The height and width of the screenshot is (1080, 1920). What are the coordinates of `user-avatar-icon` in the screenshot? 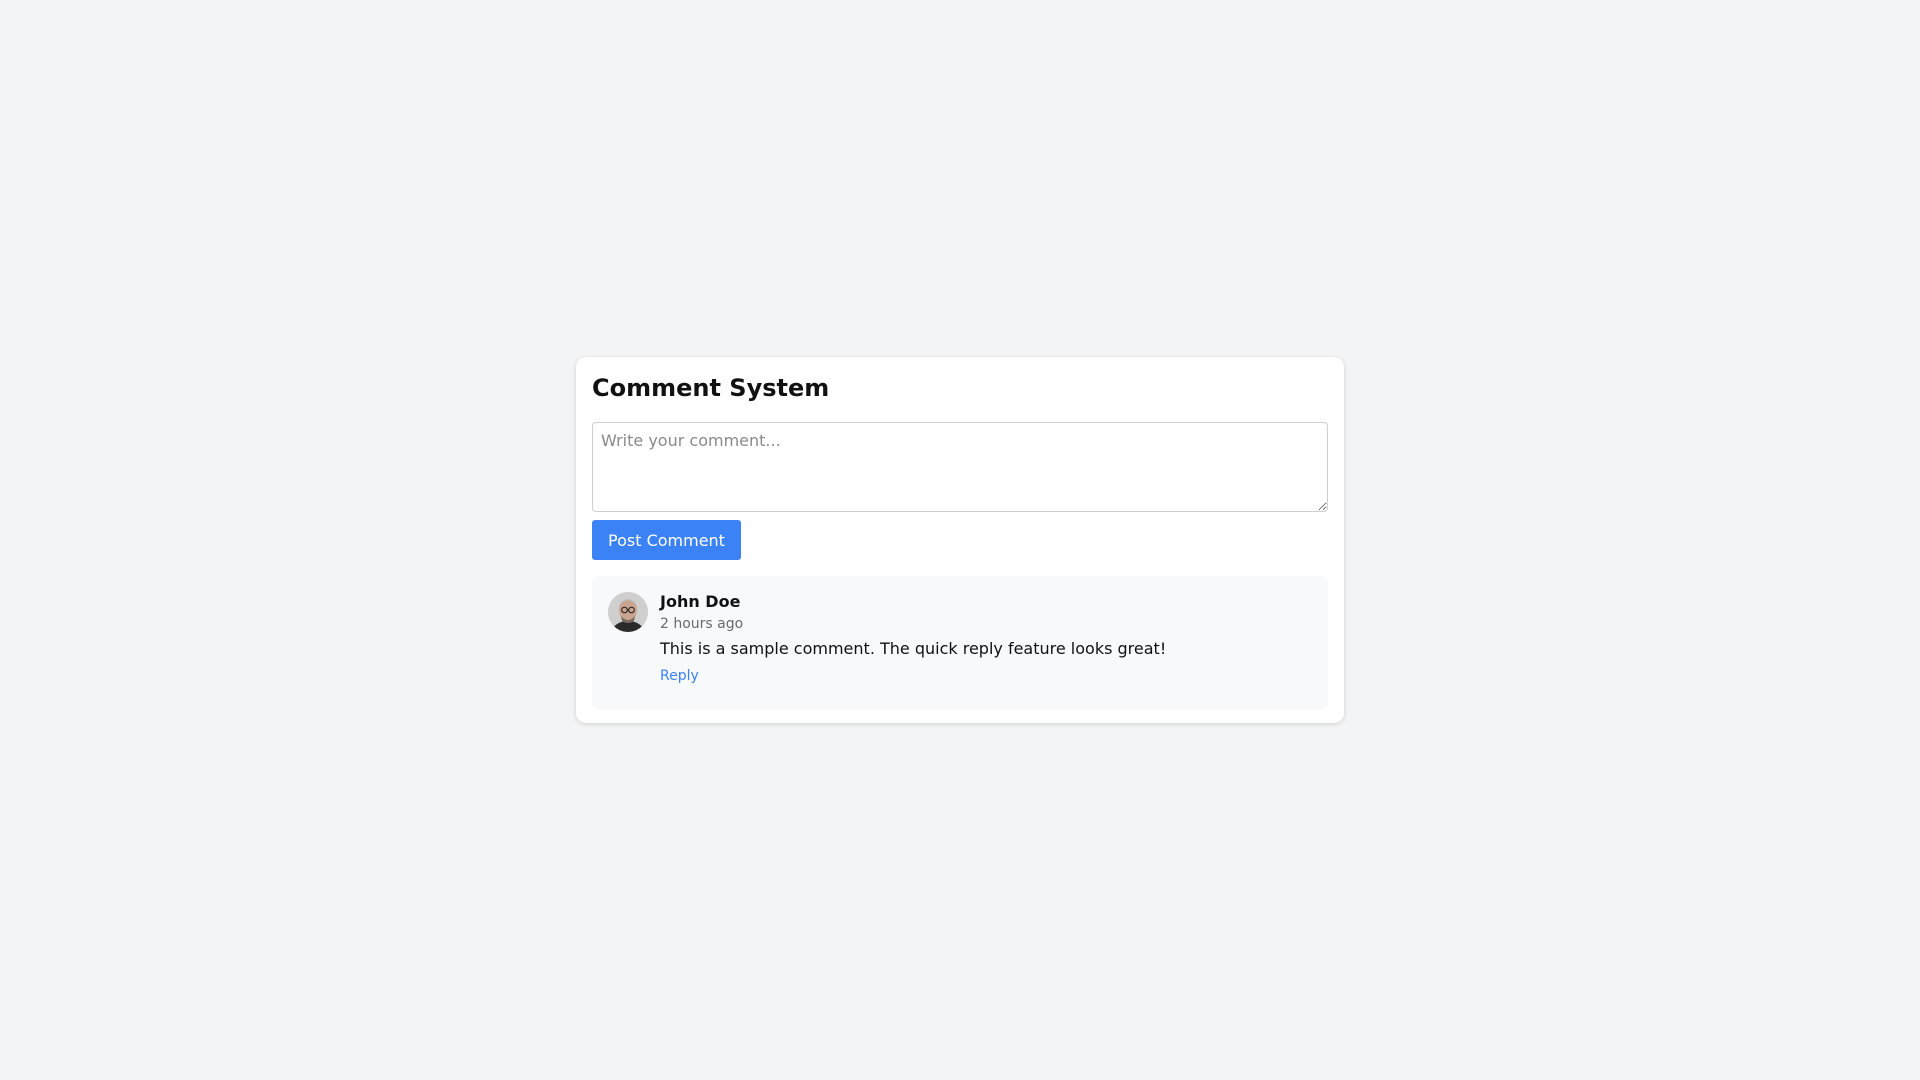 It's located at (628, 612).